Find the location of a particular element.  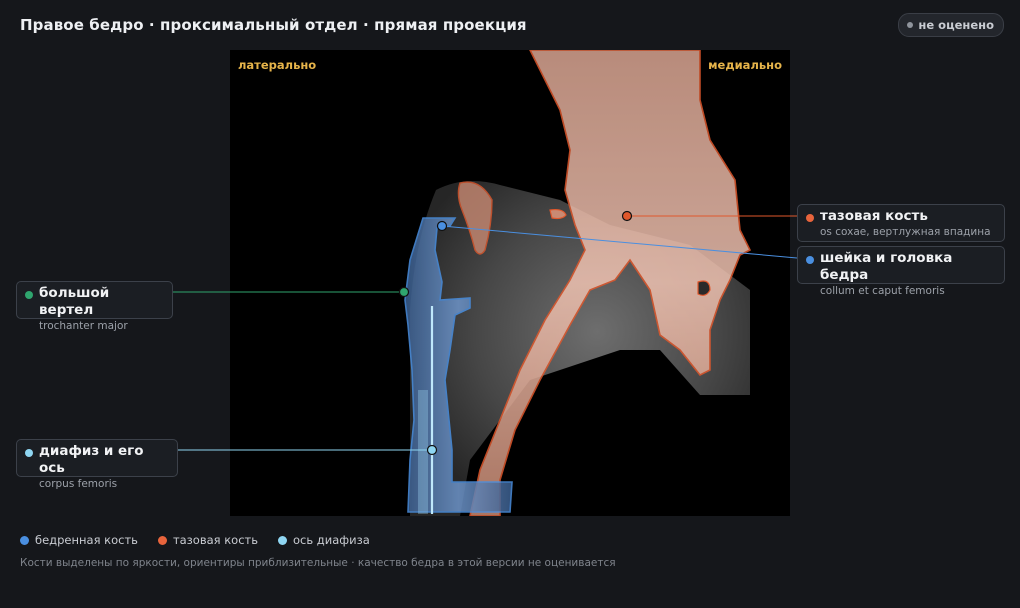

callout-name: тазовая кость is located at coordinates (874, 216).